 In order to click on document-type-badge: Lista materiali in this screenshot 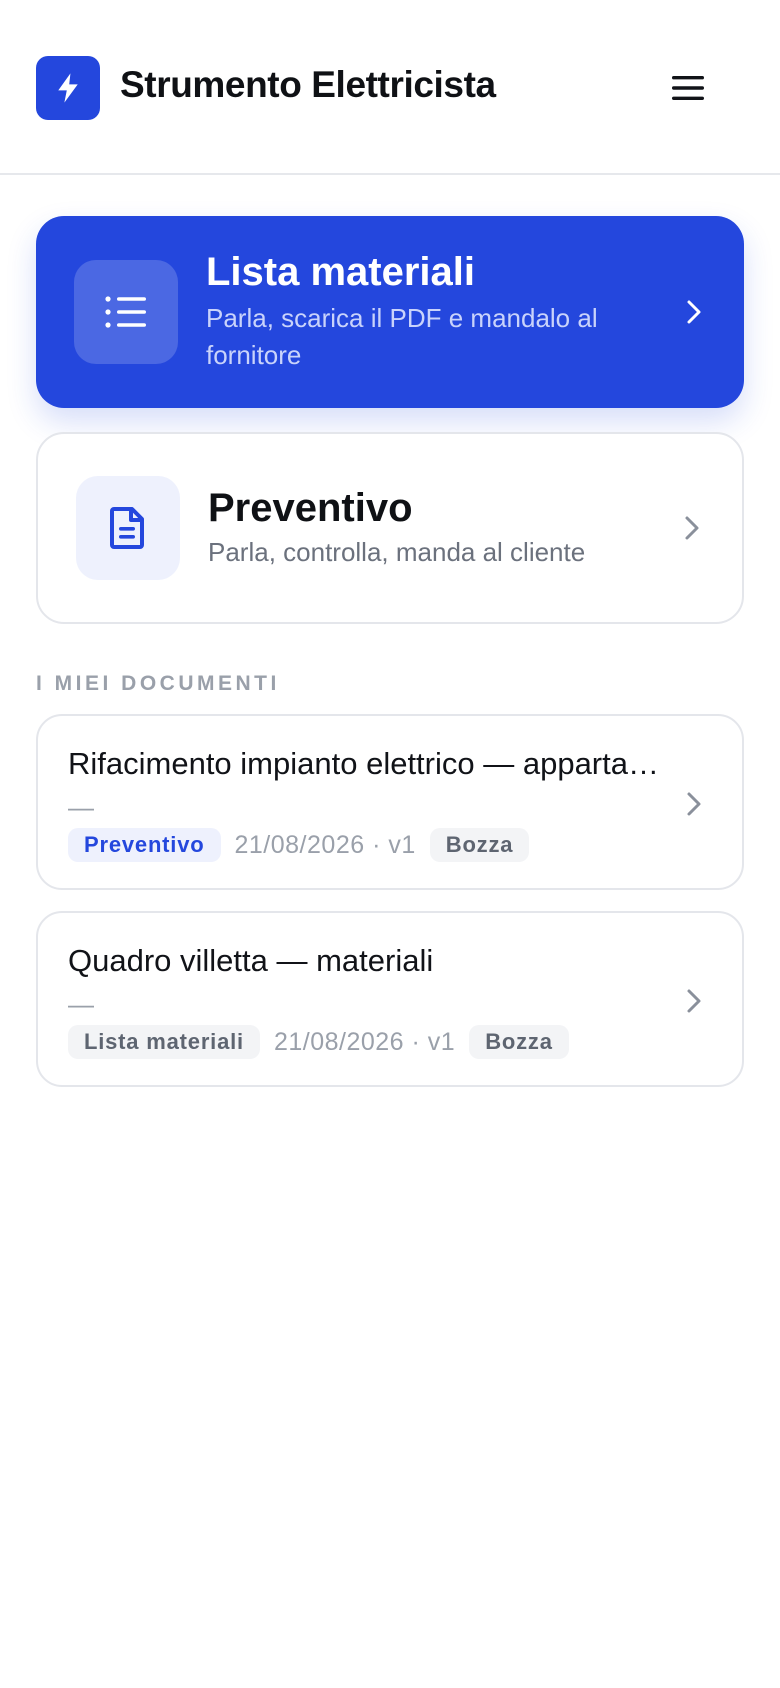, I will do `click(164, 1042)`.